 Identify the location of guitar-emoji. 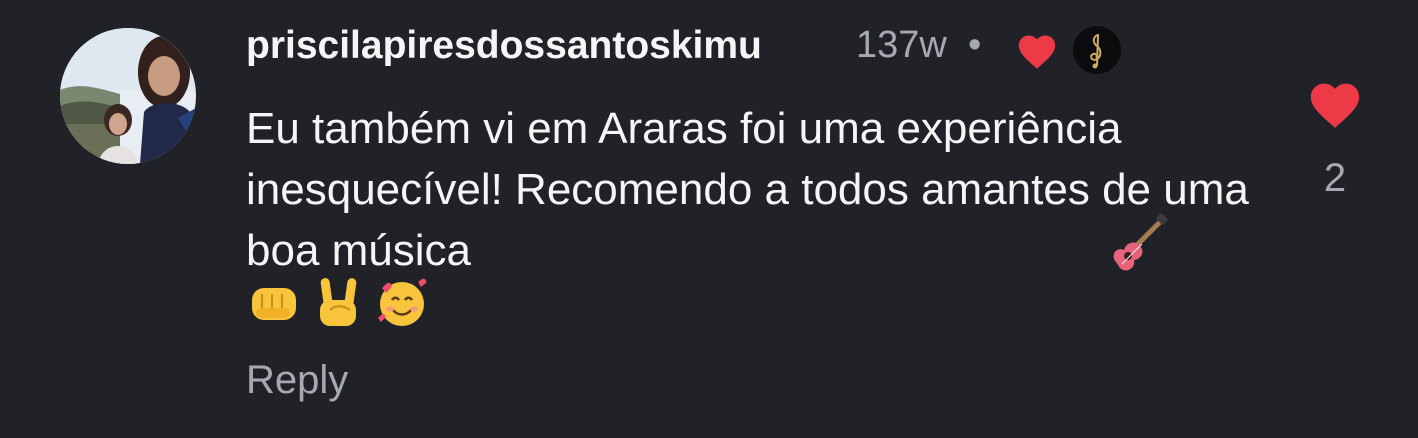
(1138, 244).